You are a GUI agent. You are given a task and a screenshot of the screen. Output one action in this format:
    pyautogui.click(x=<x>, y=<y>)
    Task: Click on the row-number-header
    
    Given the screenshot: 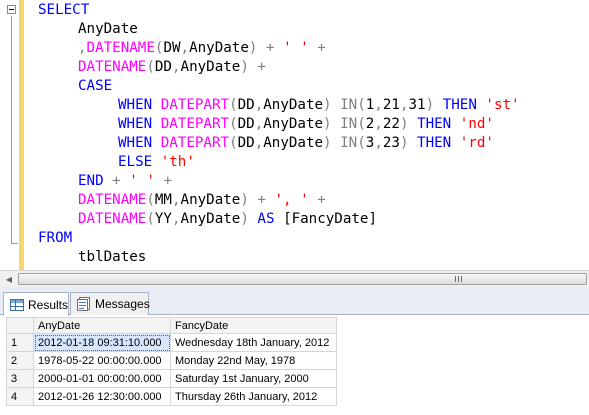 What is the action you would take?
    pyautogui.click(x=20, y=325)
    